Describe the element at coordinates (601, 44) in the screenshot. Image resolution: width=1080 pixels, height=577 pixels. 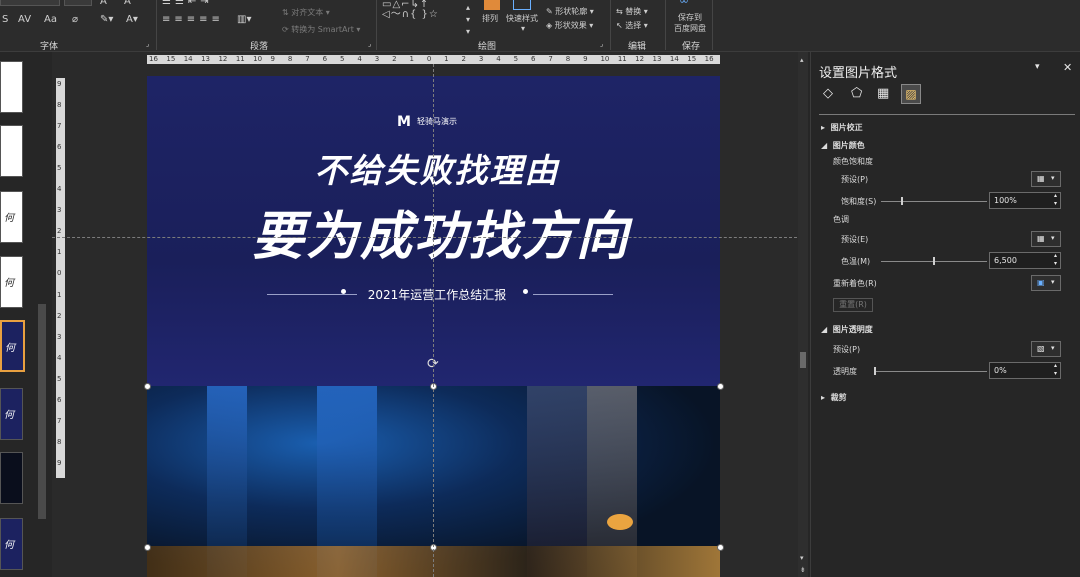
I see `drawing-dialog-launcher-icon: ⌟` at that location.